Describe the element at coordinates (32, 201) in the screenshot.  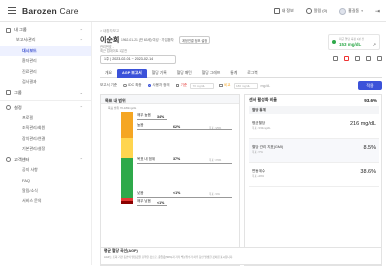
I see `sidebar-item-label: 서비스 문의` at that location.